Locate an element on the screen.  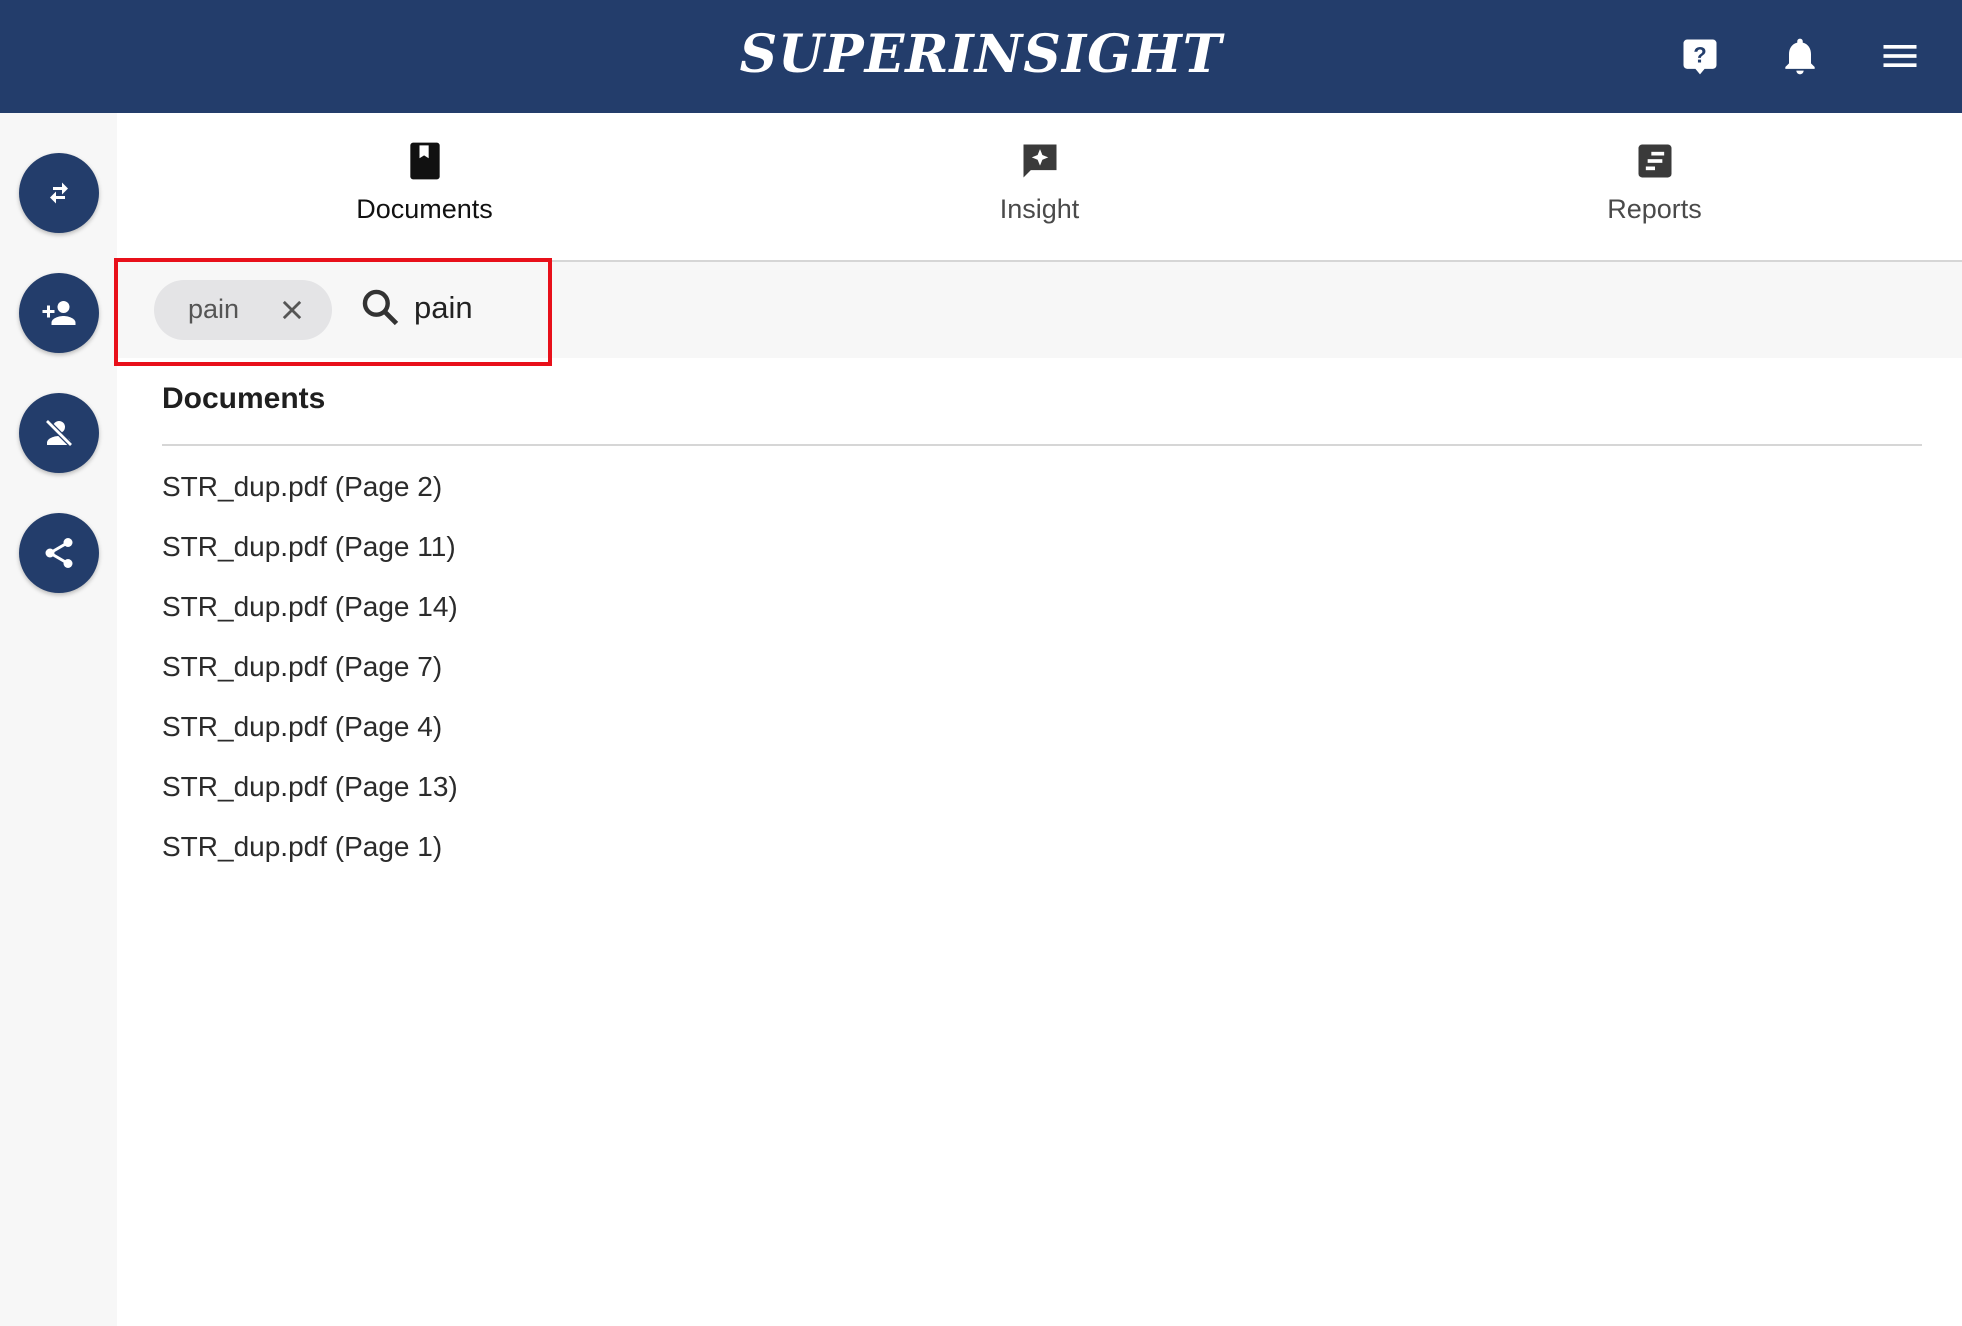
document-result-item: STR_dup.pdf (Page 2) is located at coordinates (310, 493).